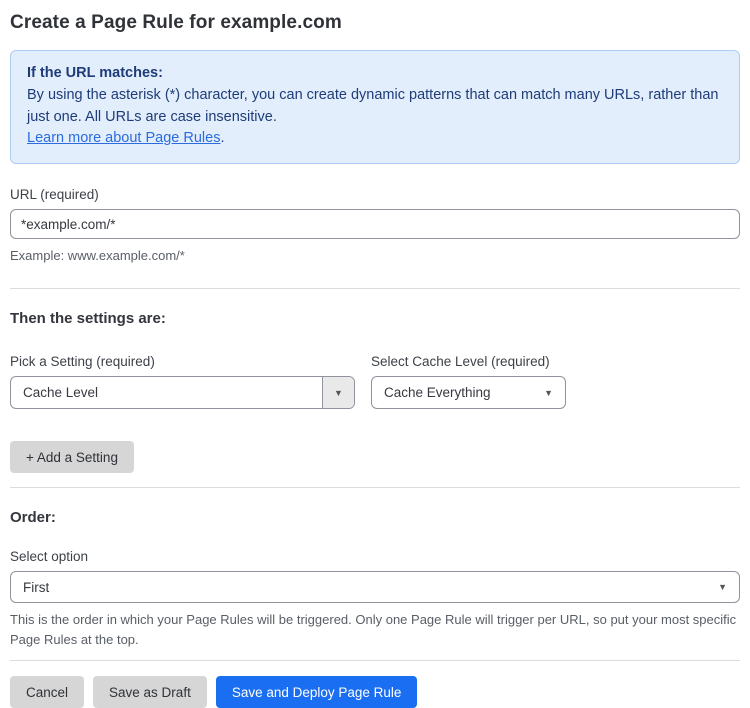 The width and height of the screenshot is (750, 708). Describe the element at coordinates (375, 224) in the screenshot. I see `url-input` at that location.